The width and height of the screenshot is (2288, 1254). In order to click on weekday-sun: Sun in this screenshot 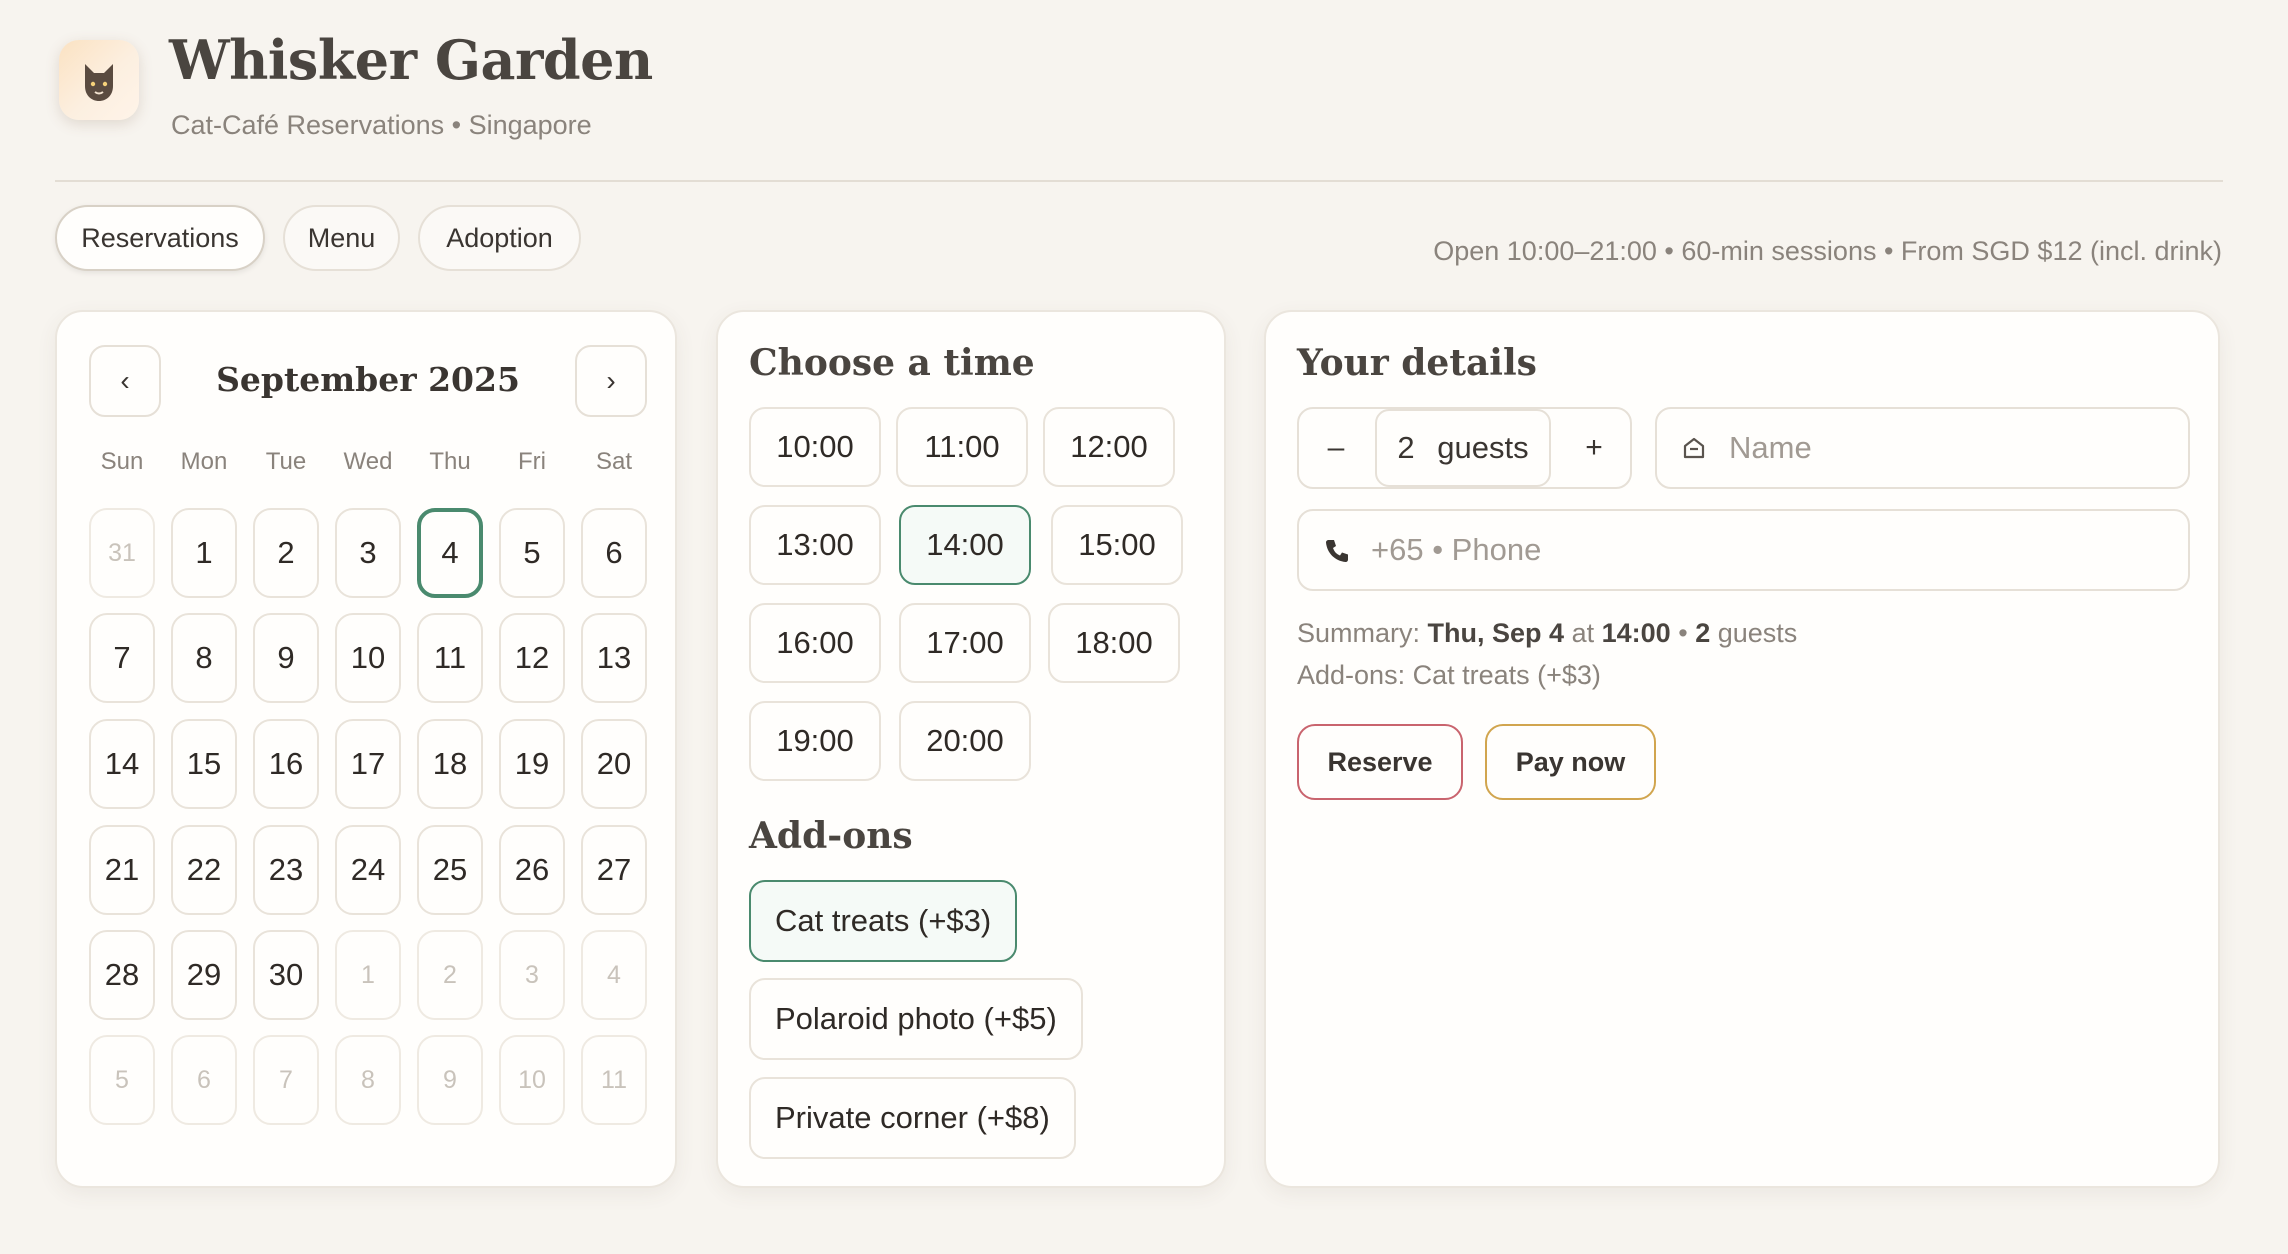, I will do `click(122, 461)`.